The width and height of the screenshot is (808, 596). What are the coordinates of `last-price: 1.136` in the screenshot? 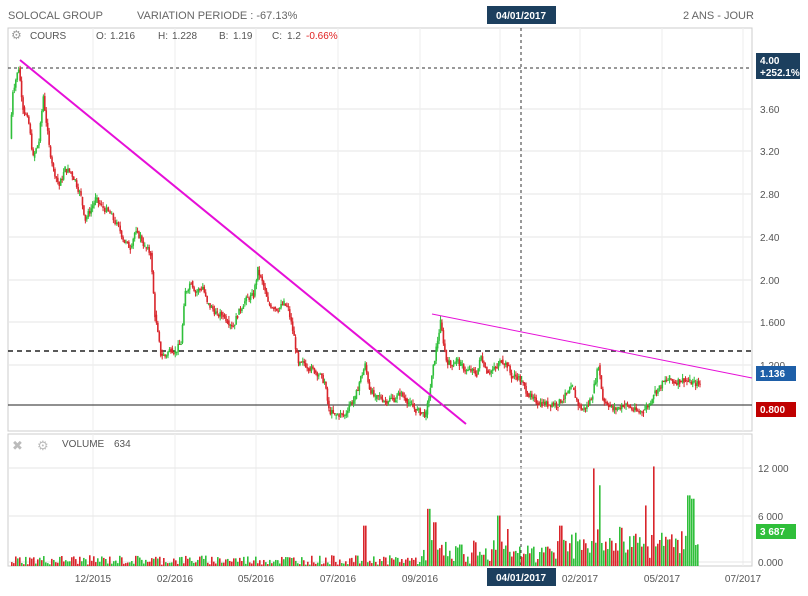 It's located at (772, 374).